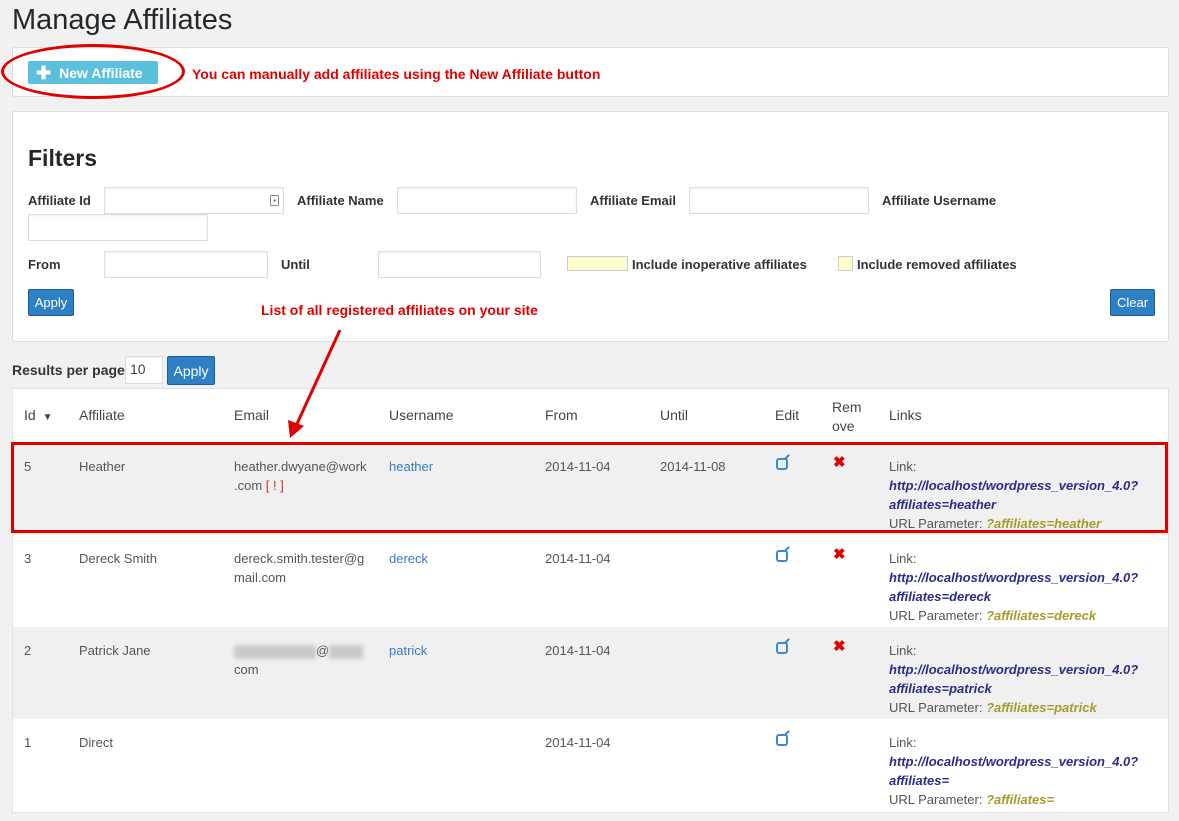 This screenshot has height=821, width=1179. What do you see at coordinates (194, 200) in the screenshot?
I see `affiliate-id-input: ▪` at bounding box center [194, 200].